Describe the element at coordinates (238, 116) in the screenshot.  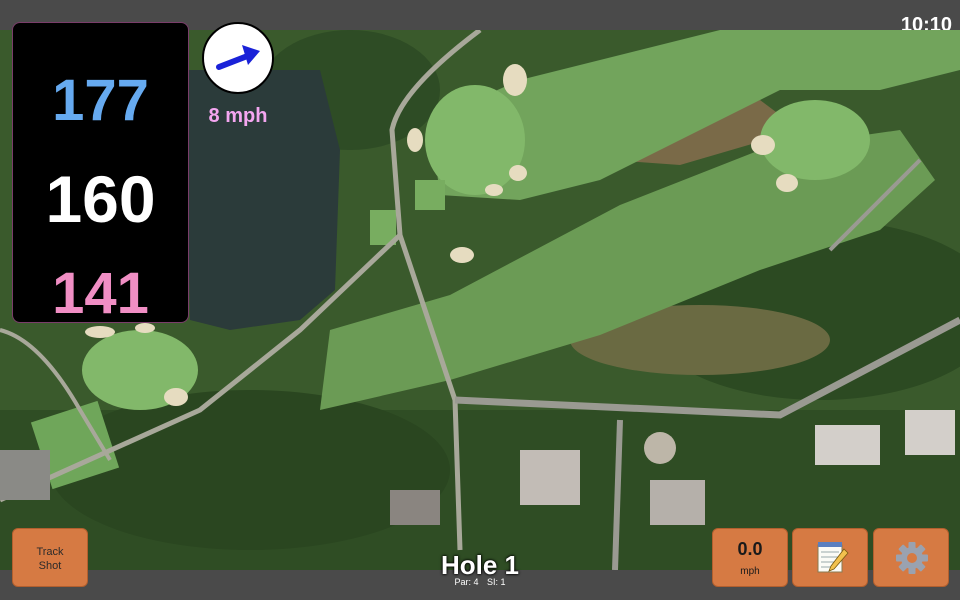
I see `wind-speed: 8 mph` at that location.